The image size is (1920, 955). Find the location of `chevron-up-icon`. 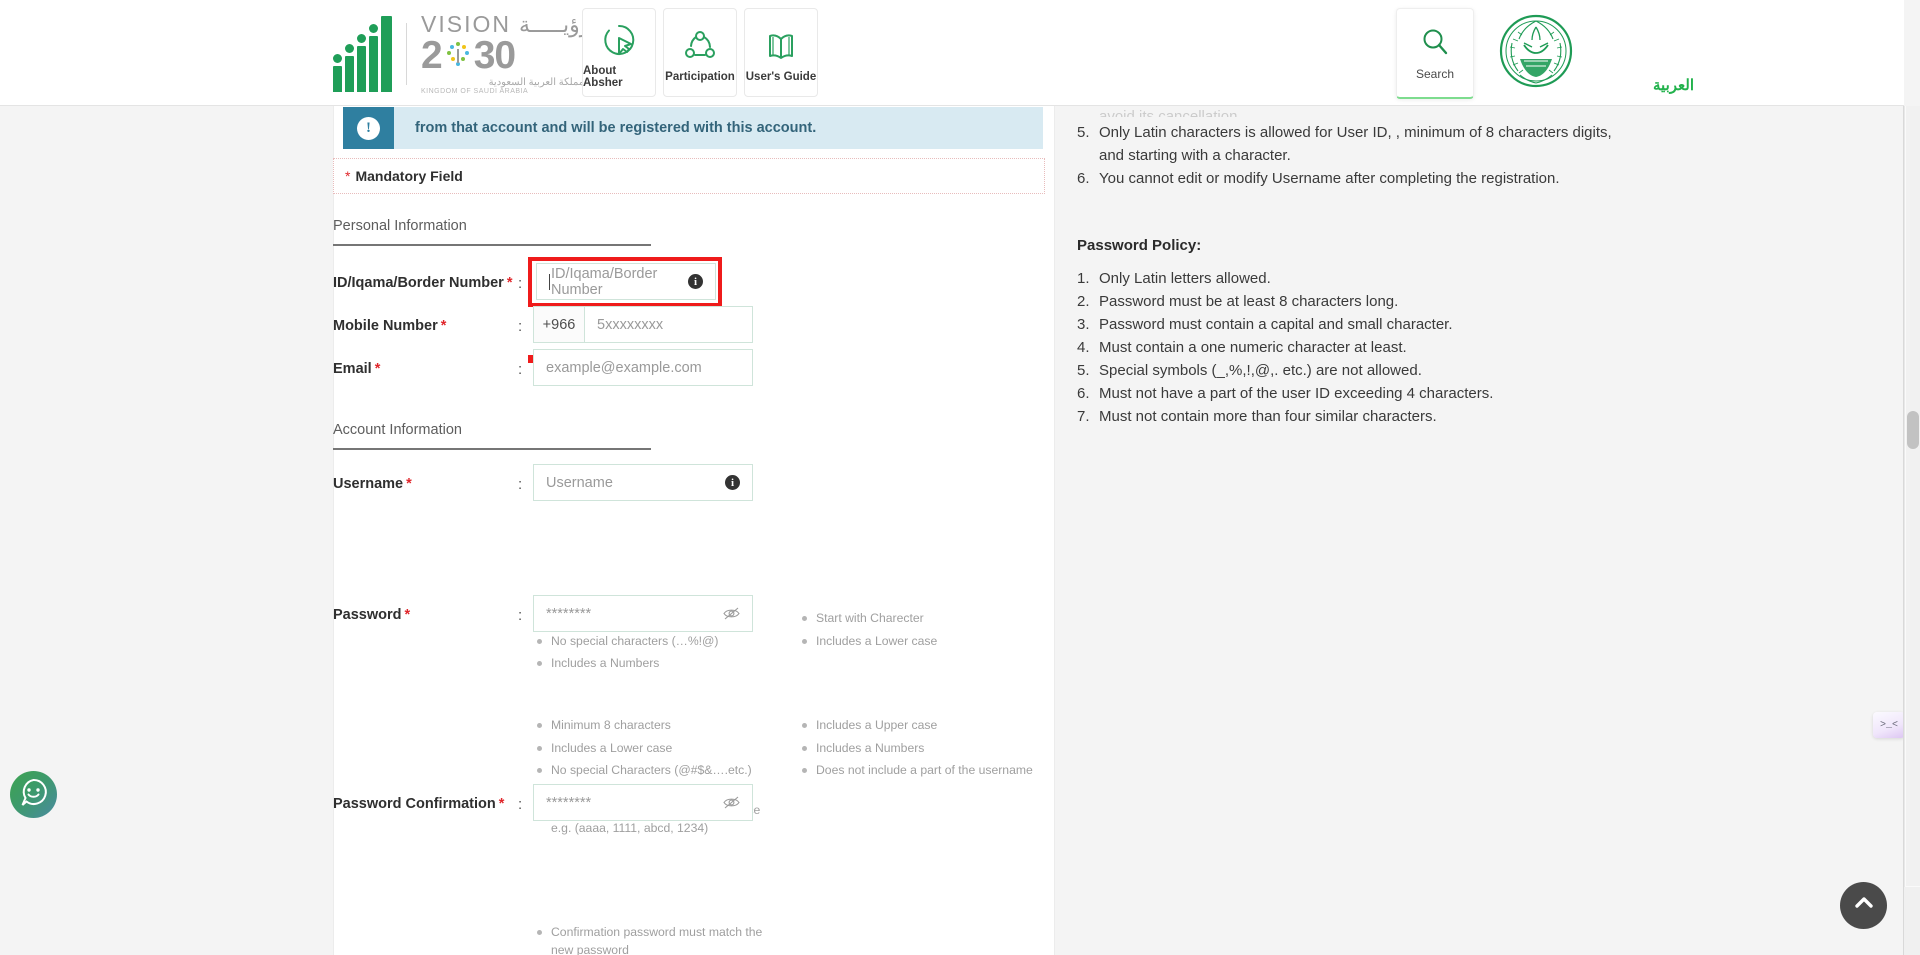

chevron-up-icon is located at coordinates (1864, 905).